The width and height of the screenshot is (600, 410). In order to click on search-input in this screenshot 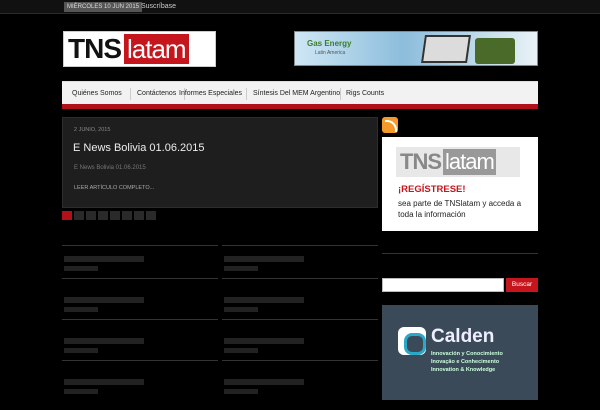, I will do `click(443, 285)`.